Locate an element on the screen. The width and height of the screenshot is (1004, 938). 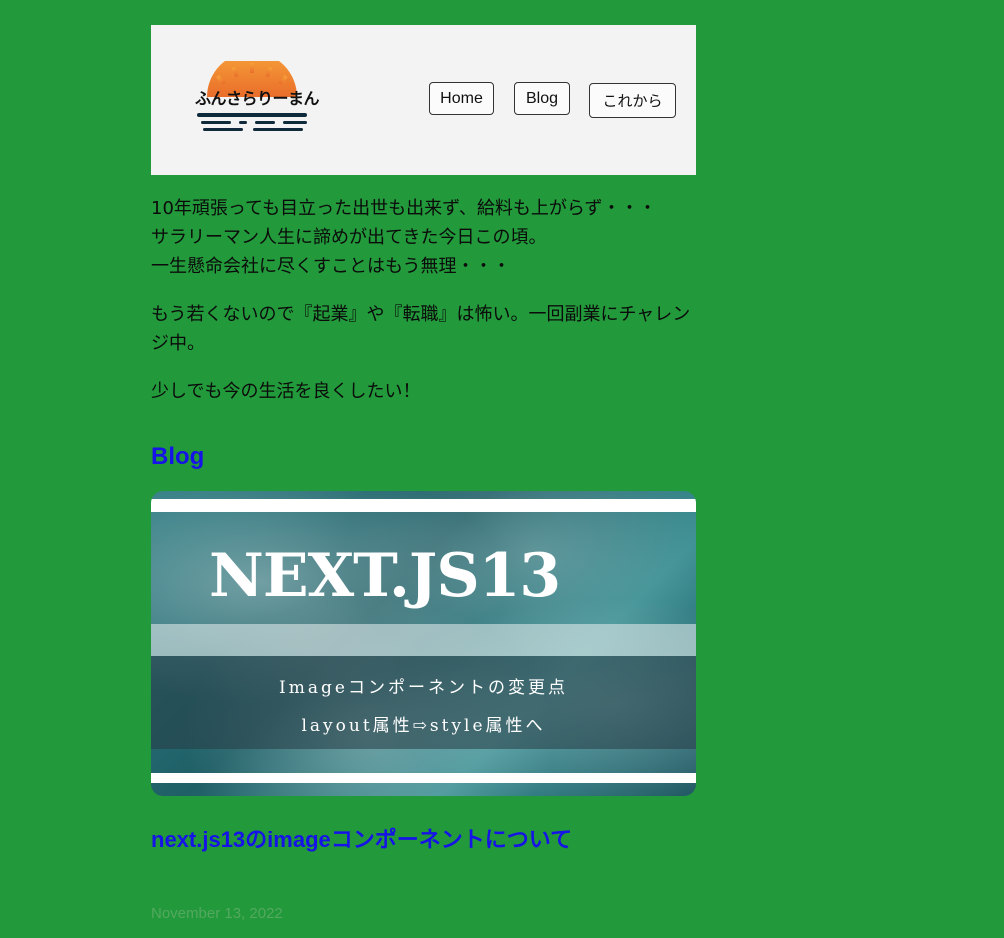
thumbnail-subtitle: layout属性⇨style属性へ is located at coordinates (423, 726).